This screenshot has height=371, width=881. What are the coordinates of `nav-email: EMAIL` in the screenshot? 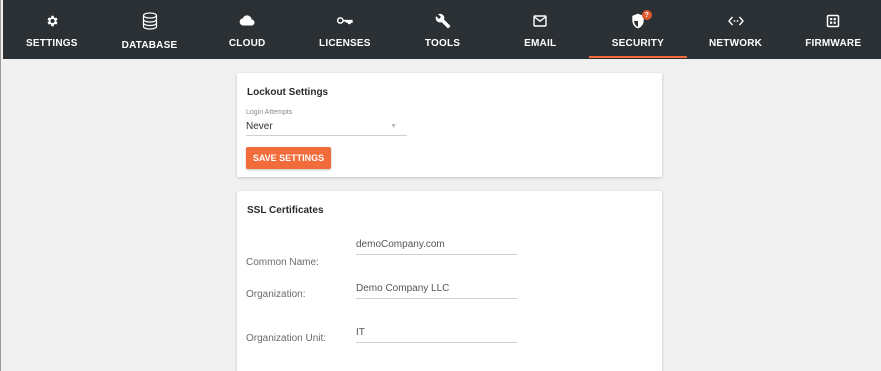 It's located at (540, 29).